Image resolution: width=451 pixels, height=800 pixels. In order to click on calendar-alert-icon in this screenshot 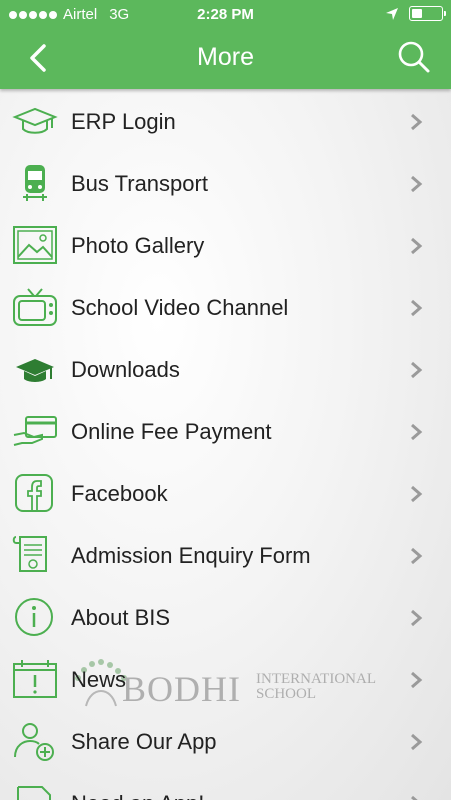, I will do `click(35, 679)`.